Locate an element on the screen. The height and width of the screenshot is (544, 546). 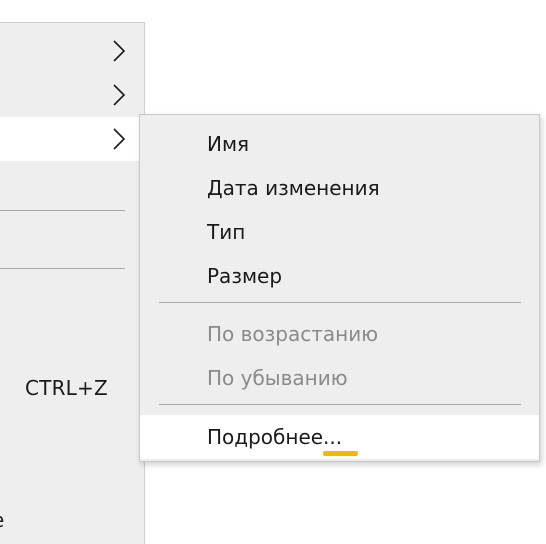
parent-menu-item-sort-by is located at coordinates (72, 139).